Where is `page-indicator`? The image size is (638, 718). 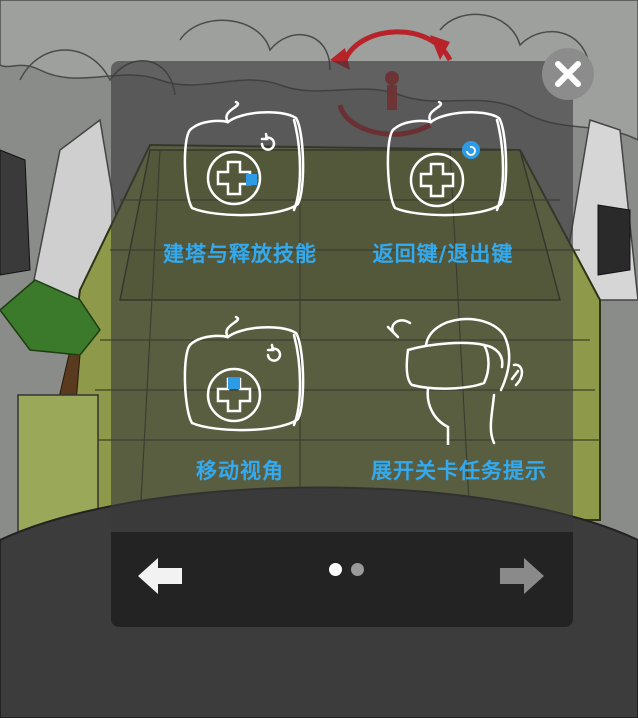
page-indicator is located at coordinates (349, 570).